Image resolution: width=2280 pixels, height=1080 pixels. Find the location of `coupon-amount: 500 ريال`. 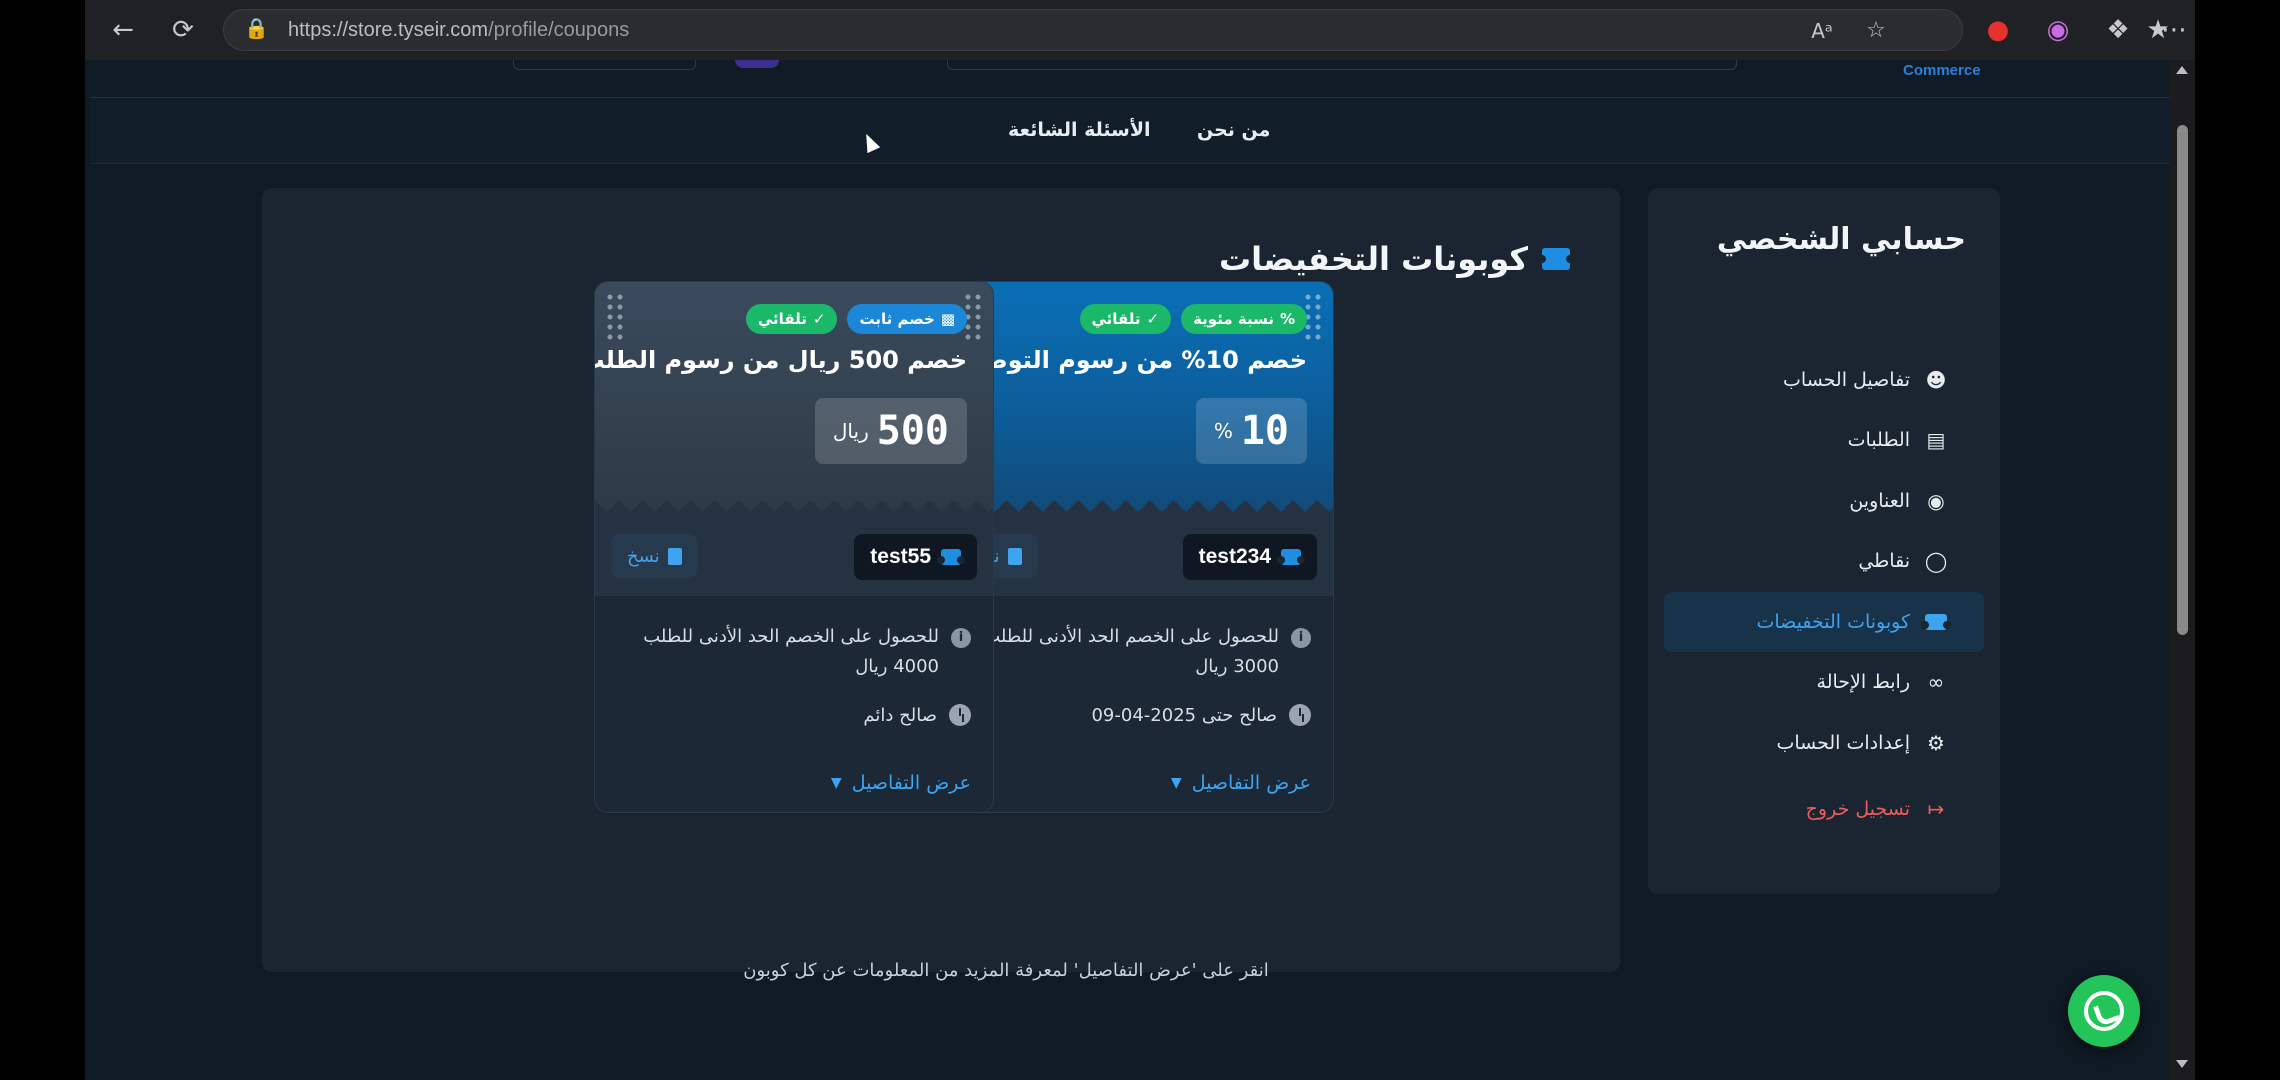

coupon-amount: 500 ريال is located at coordinates (890, 431).